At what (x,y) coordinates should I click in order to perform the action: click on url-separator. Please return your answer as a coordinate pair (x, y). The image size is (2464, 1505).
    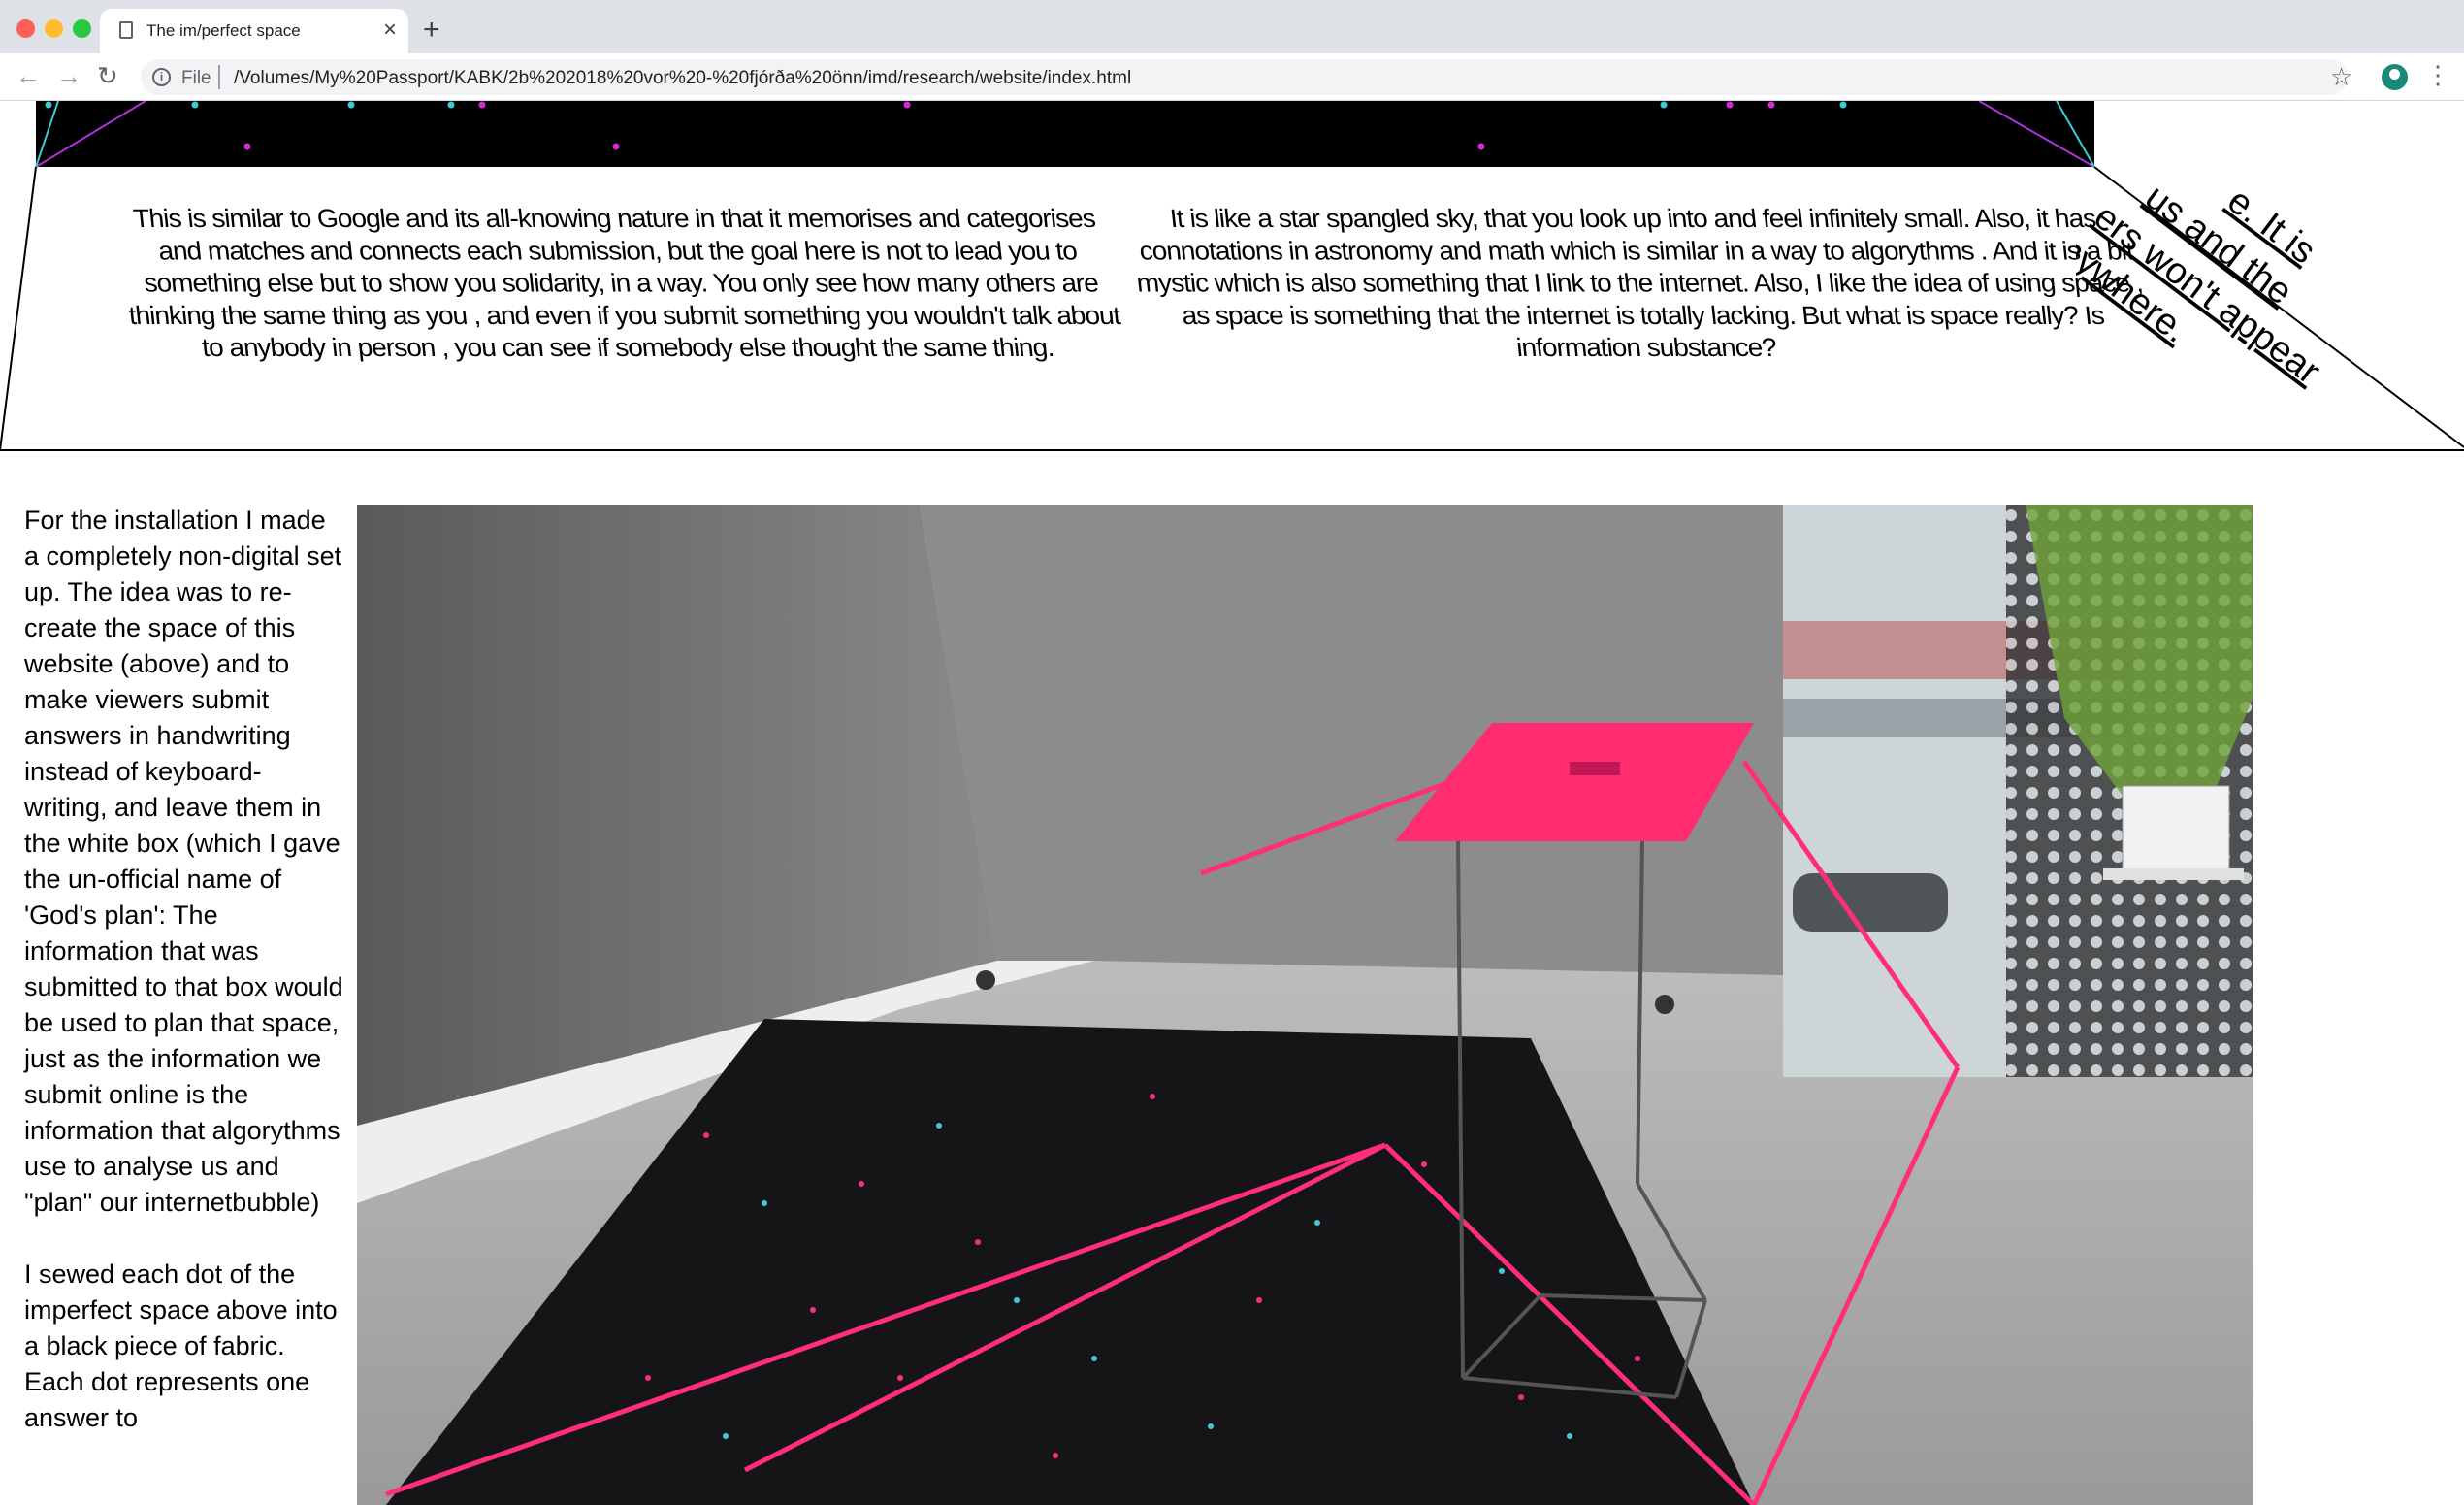
    Looking at the image, I should click on (219, 77).